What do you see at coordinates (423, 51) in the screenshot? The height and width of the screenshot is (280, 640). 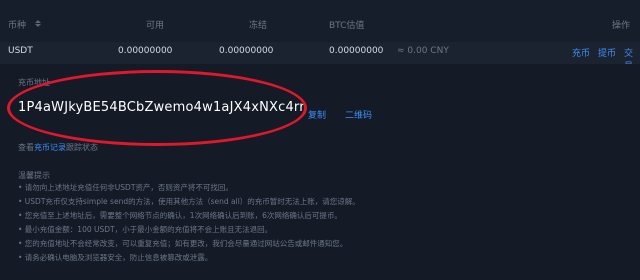 I see `cny-value: ≈ 0.00 CNY` at bounding box center [423, 51].